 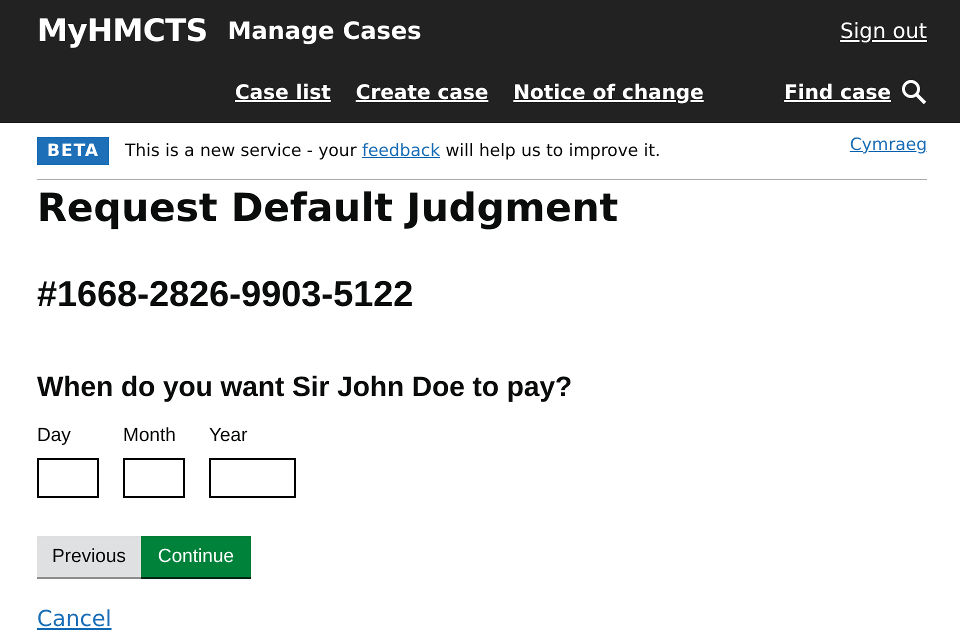 I want to click on find-case-link: Find case, so click(x=837, y=92).